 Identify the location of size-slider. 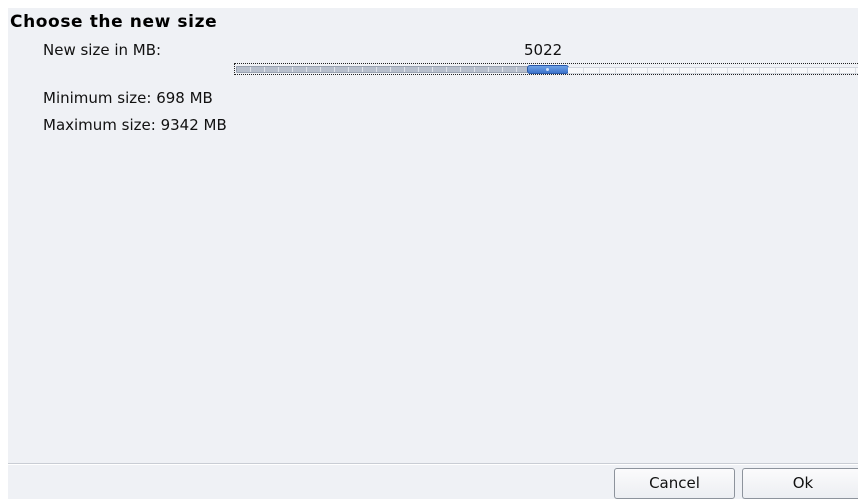
(546, 69).